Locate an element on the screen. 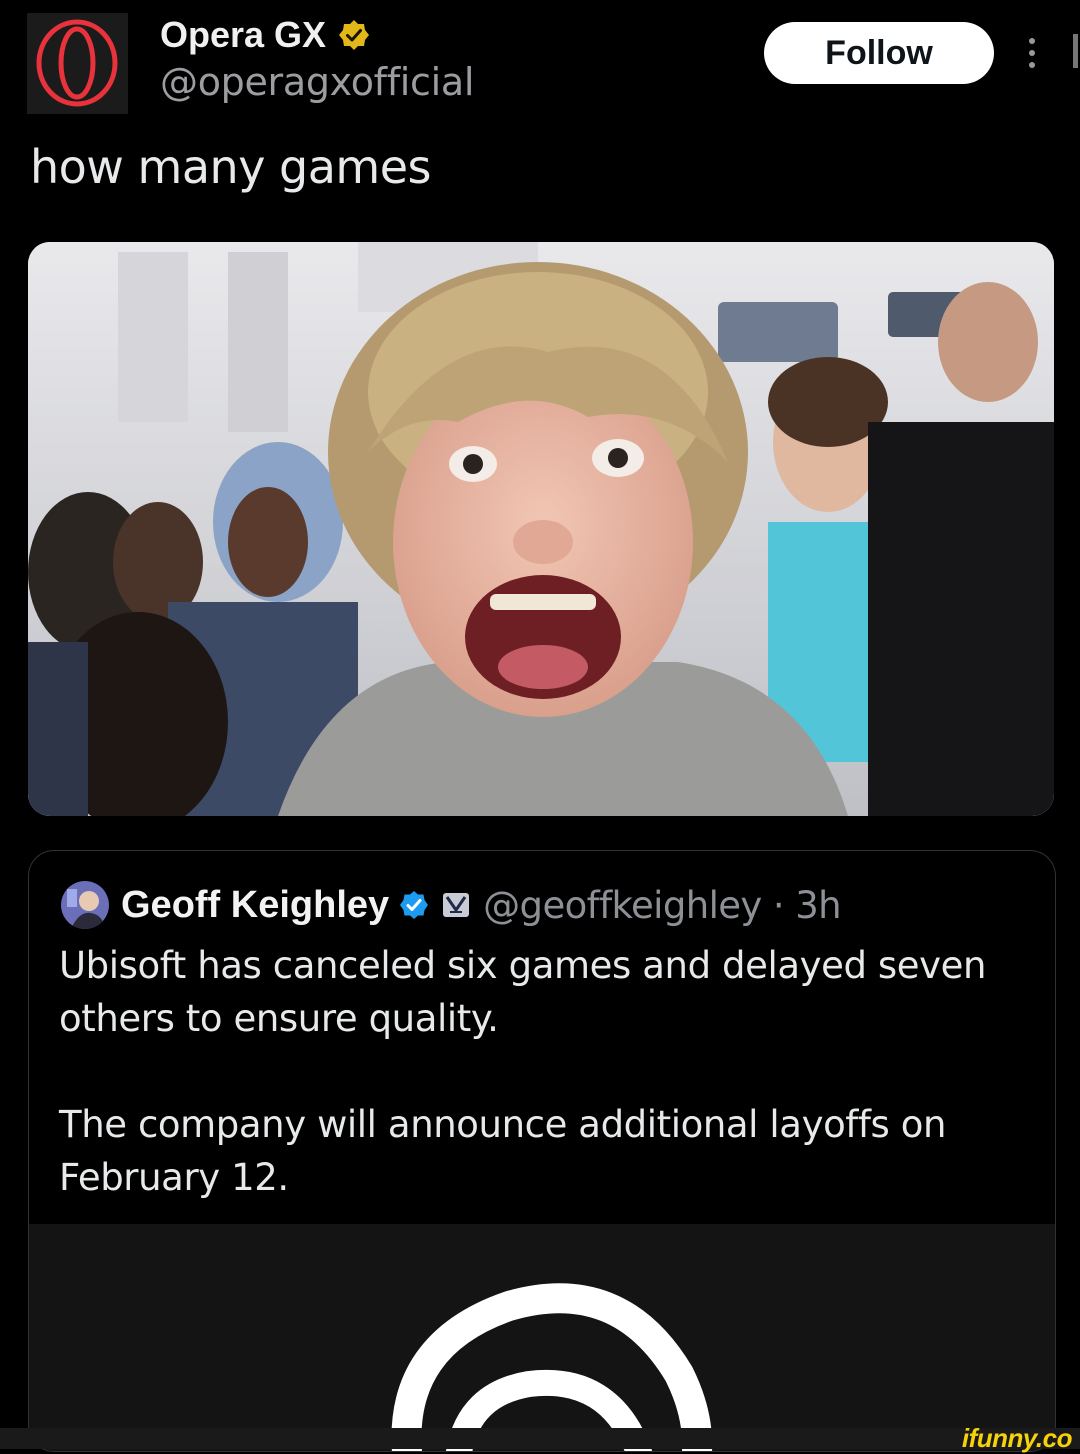 This screenshot has height=1454, width=1080. opera-gx-logo-icon is located at coordinates (77, 63).